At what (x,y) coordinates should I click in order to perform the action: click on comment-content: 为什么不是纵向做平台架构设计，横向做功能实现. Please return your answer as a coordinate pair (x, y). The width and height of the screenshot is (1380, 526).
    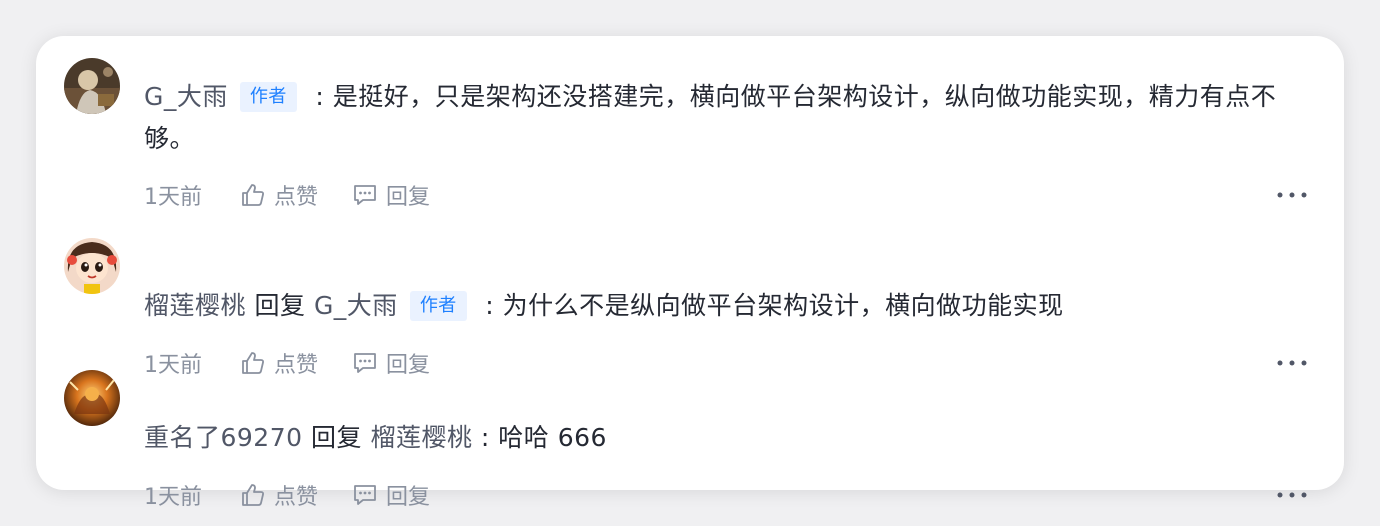
    Looking at the image, I should click on (783, 305).